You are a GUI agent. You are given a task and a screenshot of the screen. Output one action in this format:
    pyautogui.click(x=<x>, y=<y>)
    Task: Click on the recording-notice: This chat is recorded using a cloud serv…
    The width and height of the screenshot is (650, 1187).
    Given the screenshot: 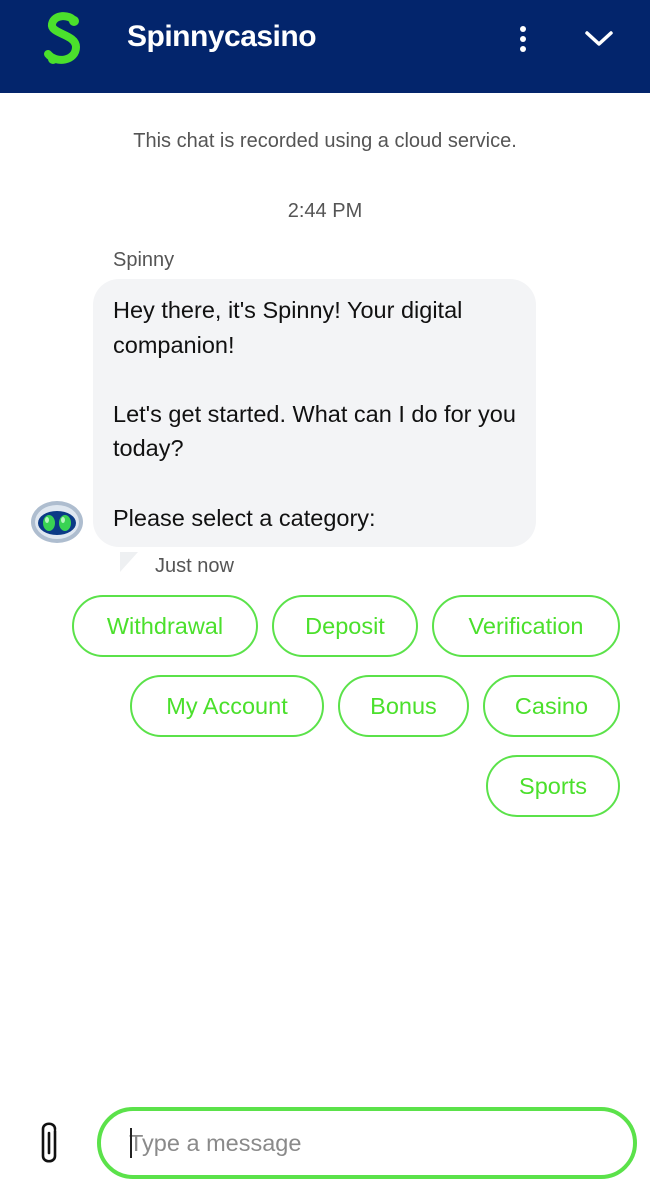 What is the action you would take?
    pyautogui.click(x=325, y=141)
    